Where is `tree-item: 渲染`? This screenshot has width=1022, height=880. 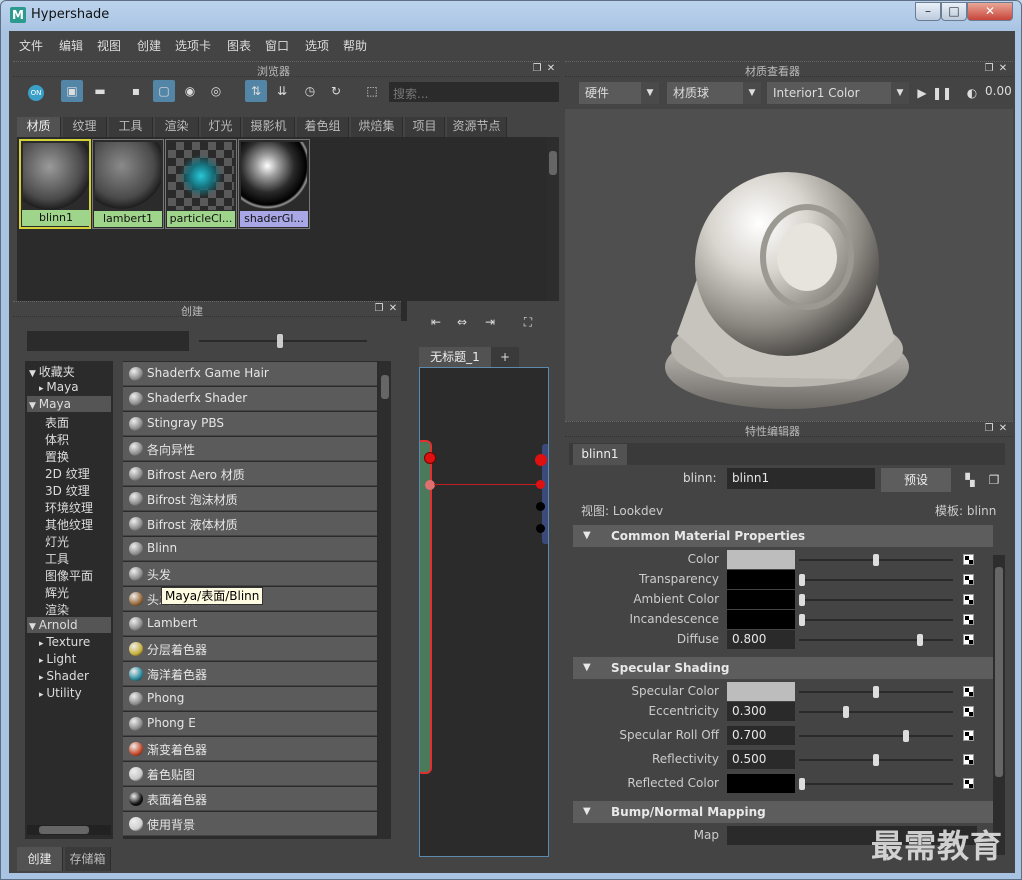
tree-item: 渲染 is located at coordinates (57, 609).